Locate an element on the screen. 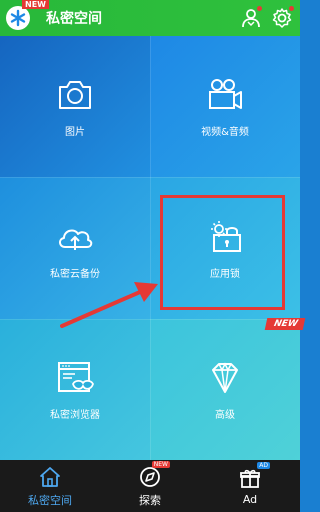 The width and height of the screenshot is (320, 512). tile-label: 高级 is located at coordinates (225, 415).